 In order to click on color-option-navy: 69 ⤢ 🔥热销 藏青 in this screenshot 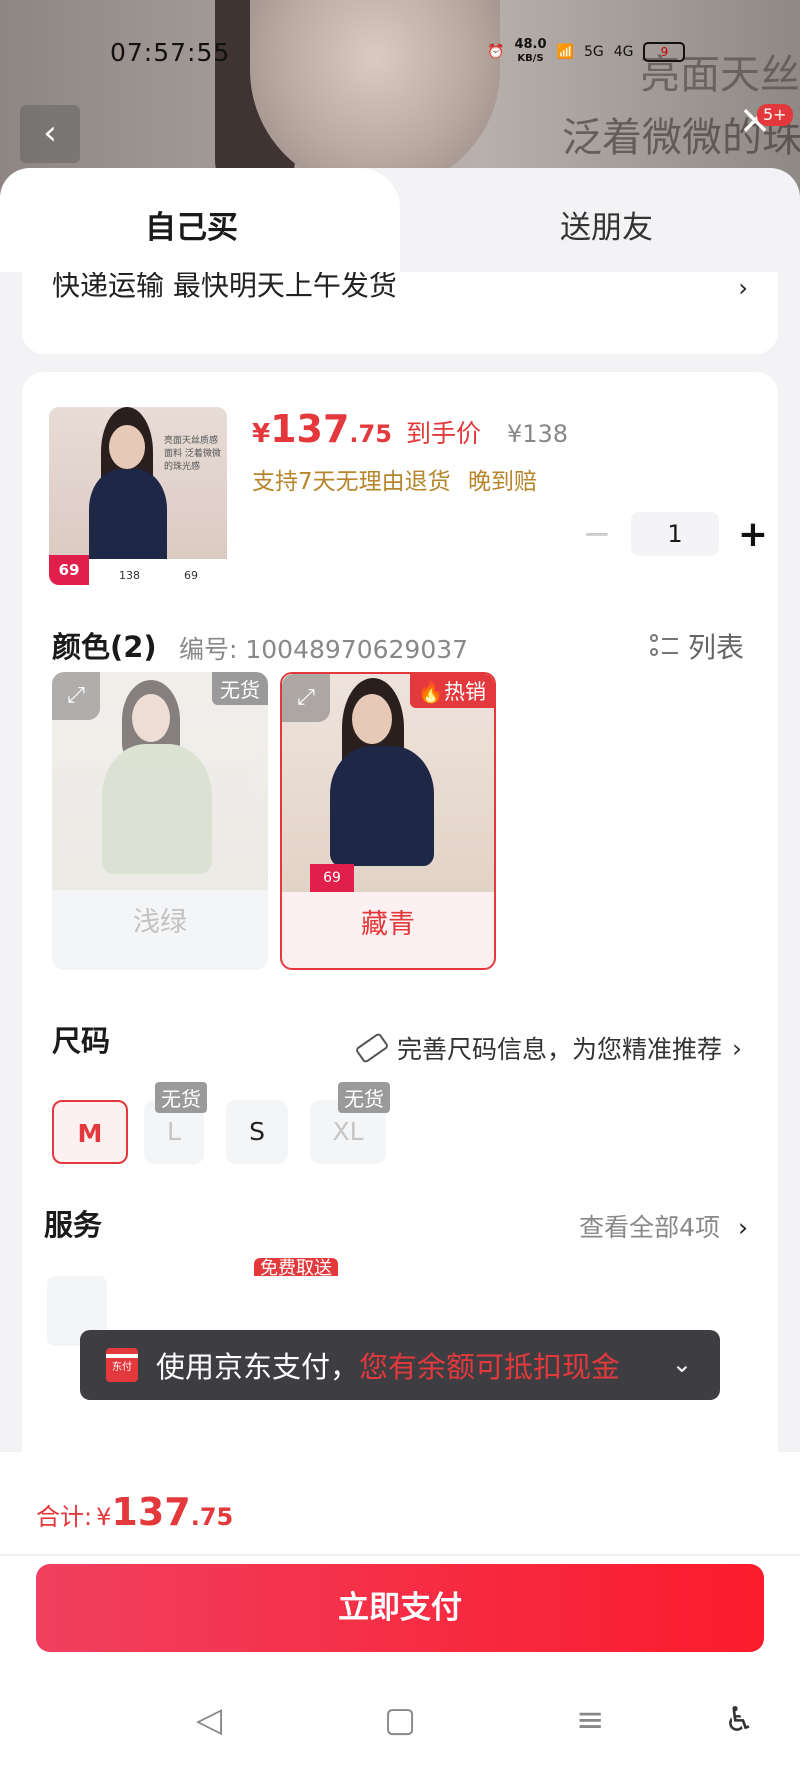, I will do `click(388, 821)`.